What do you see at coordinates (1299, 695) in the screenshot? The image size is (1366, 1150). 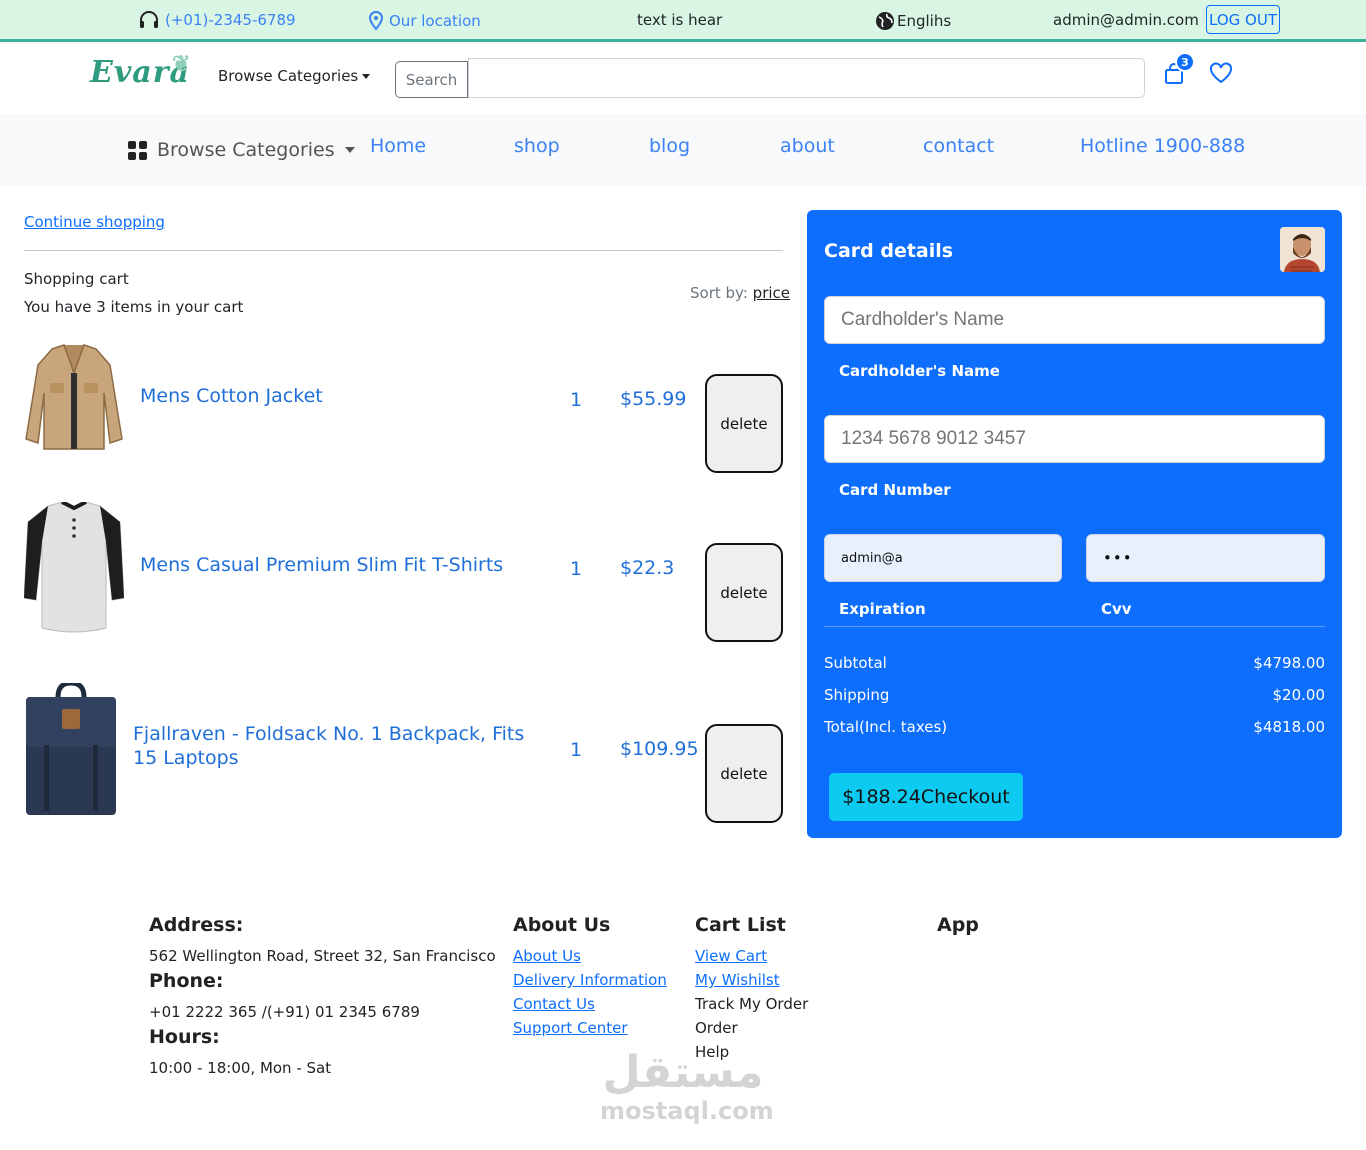 I see `shipping-value: $20.00` at bounding box center [1299, 695].